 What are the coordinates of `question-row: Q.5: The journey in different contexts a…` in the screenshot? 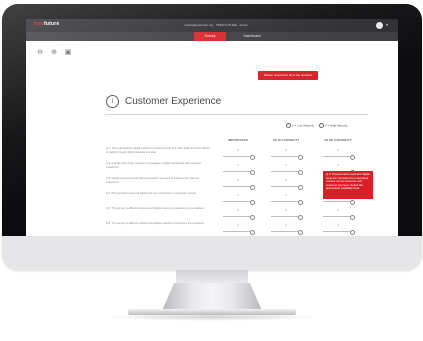 It's located at (237, 214).